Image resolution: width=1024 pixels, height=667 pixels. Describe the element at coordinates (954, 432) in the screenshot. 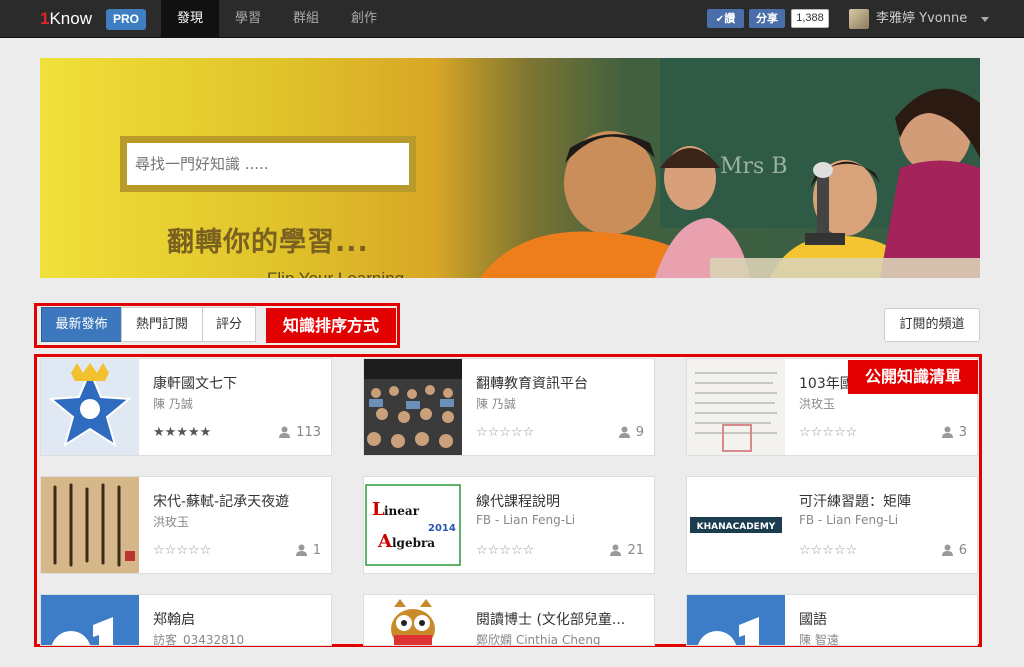

I see `subscriber-count: 3` at that location.